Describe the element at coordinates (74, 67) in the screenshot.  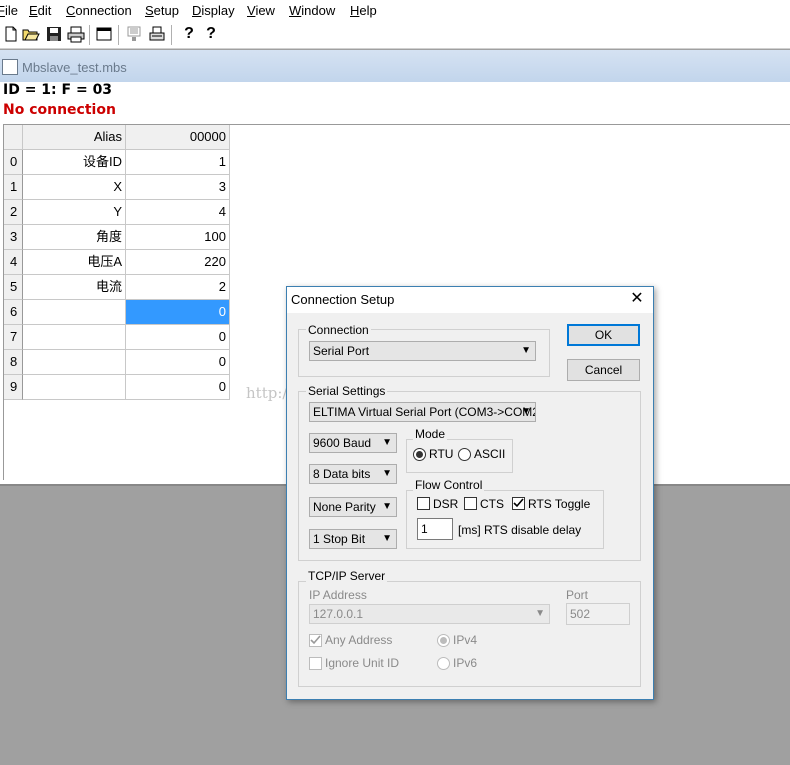
I see `document-title: Mbslave_test.mbs` at that location.